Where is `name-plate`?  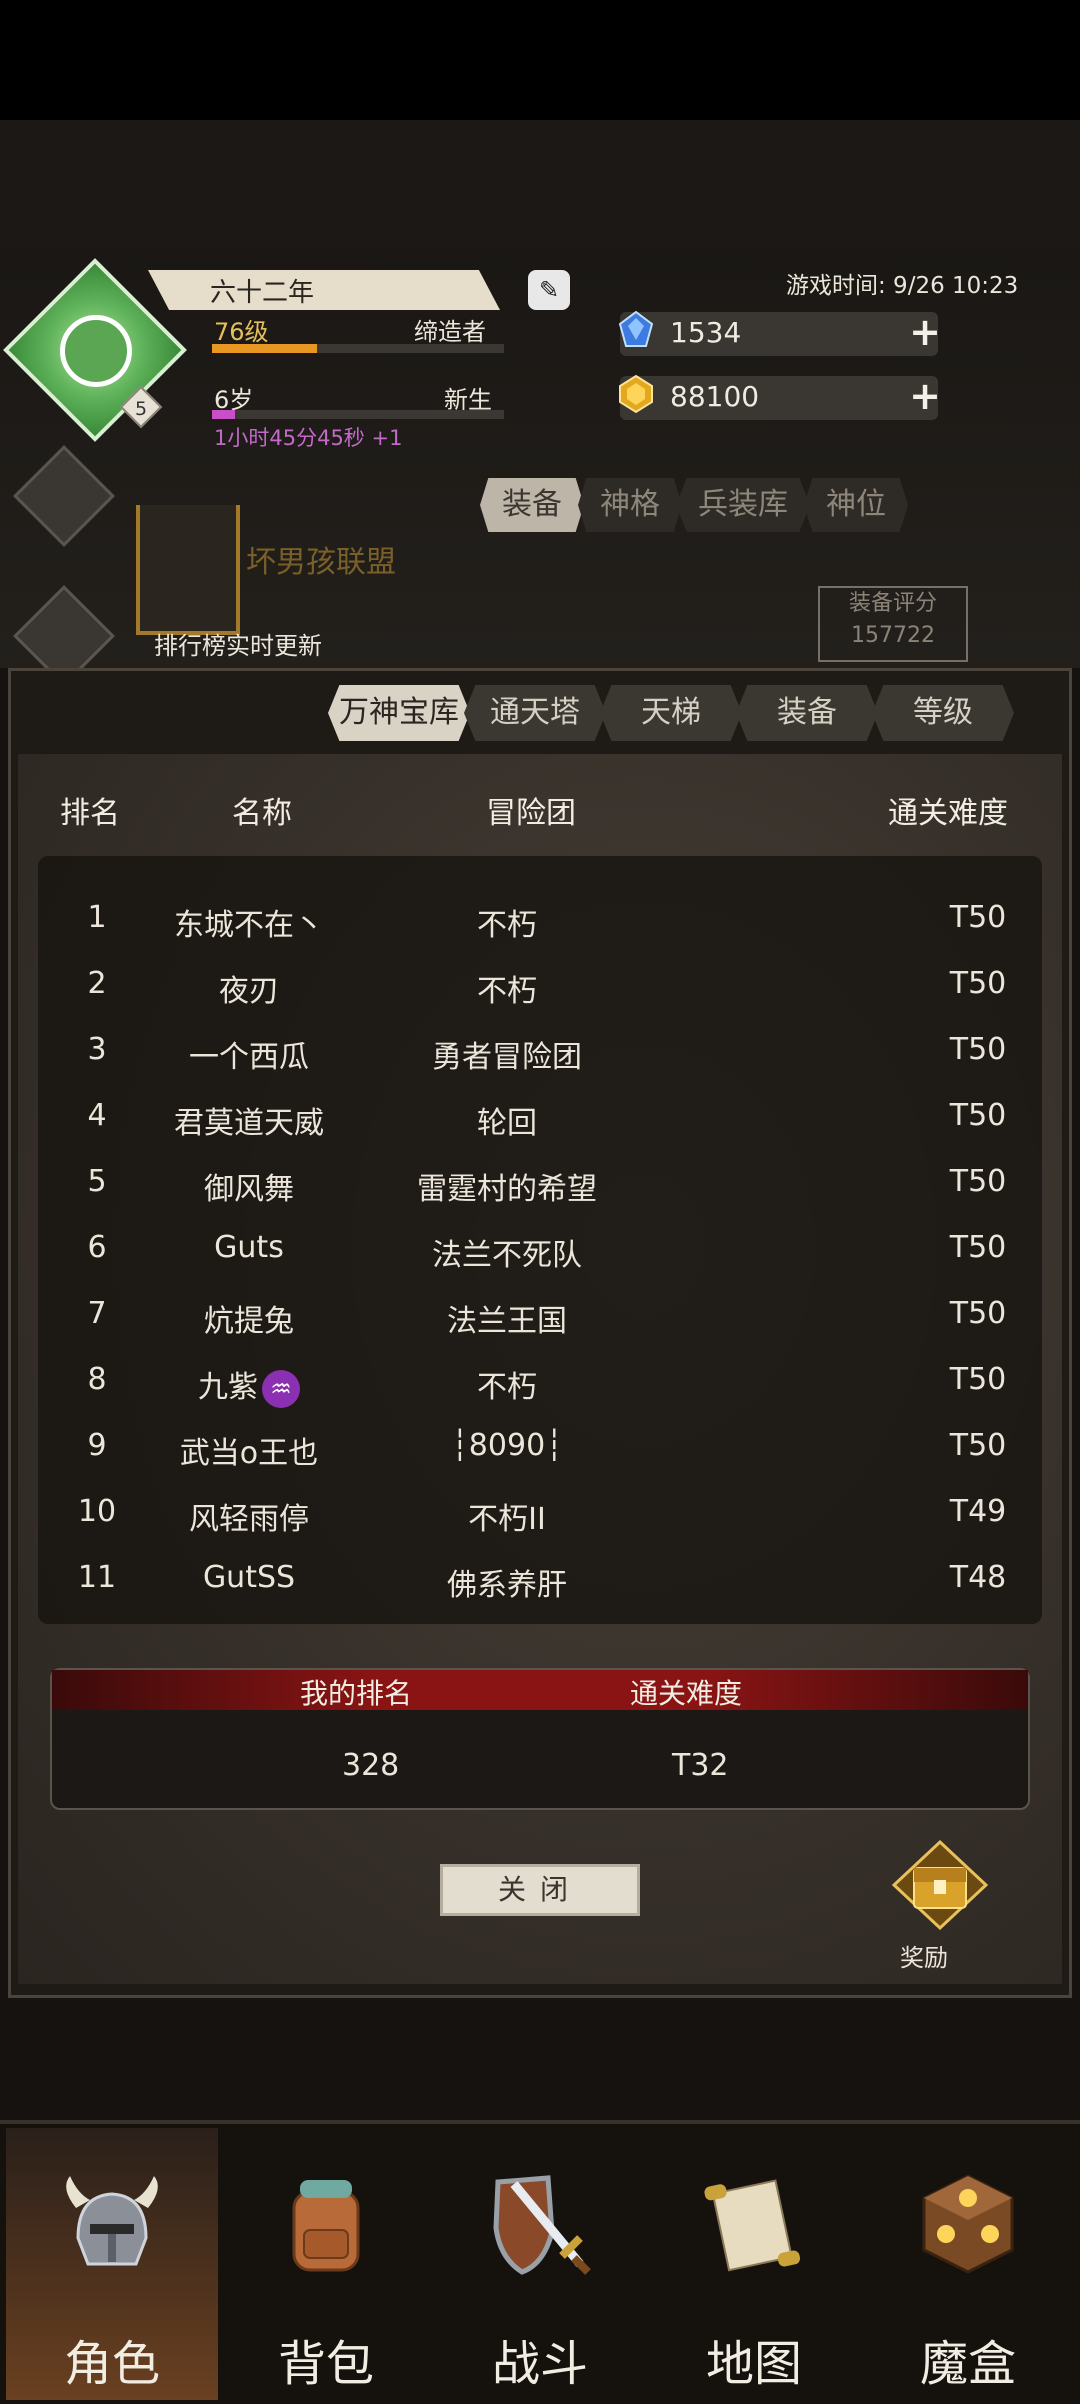 name-plate is located at coordinates (324, 290).